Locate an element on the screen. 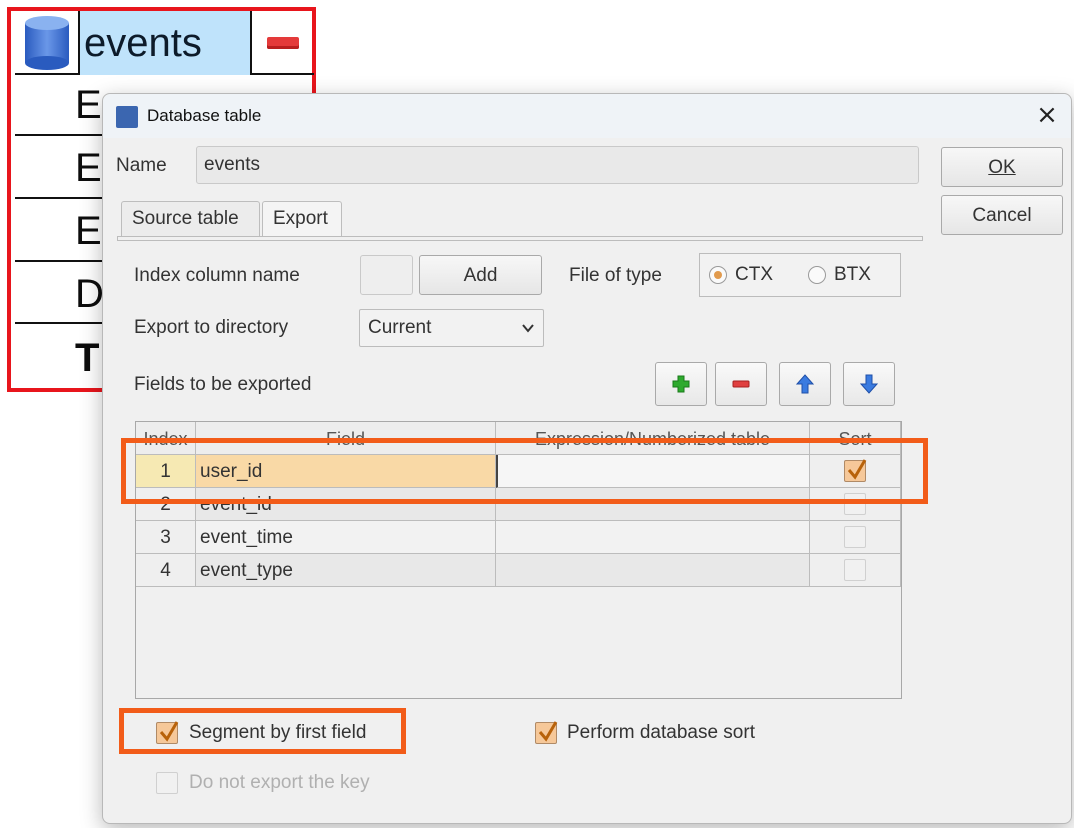  database-sort-label: Perform database sort is located at coordinates (661, 732).